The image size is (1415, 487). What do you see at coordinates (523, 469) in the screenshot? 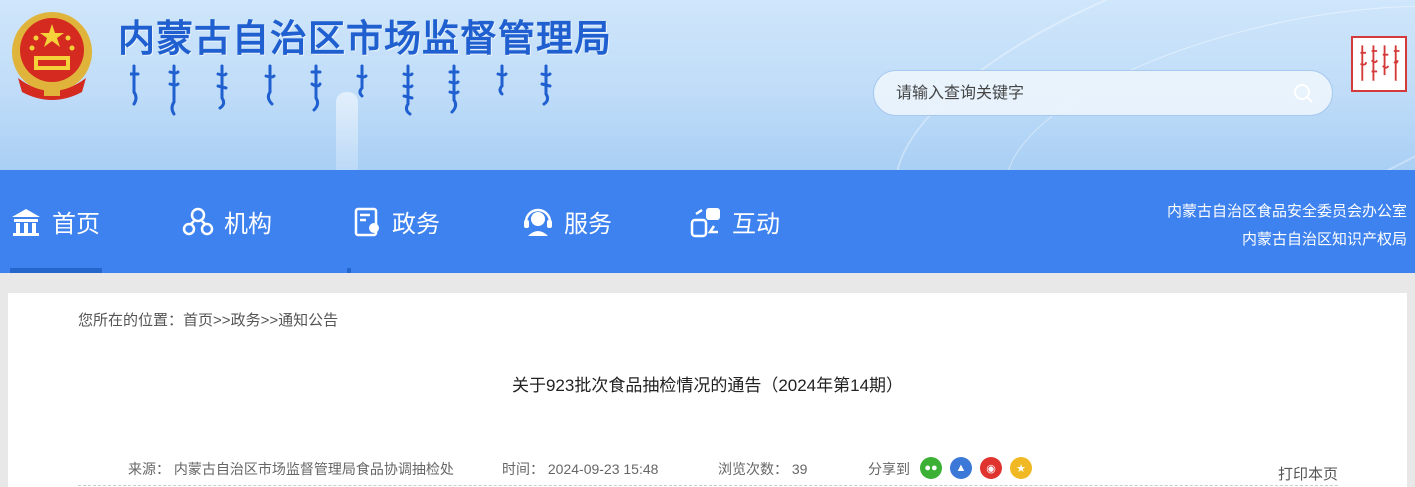
I see `time-label: 时间：` at bounding box center [523, 469].